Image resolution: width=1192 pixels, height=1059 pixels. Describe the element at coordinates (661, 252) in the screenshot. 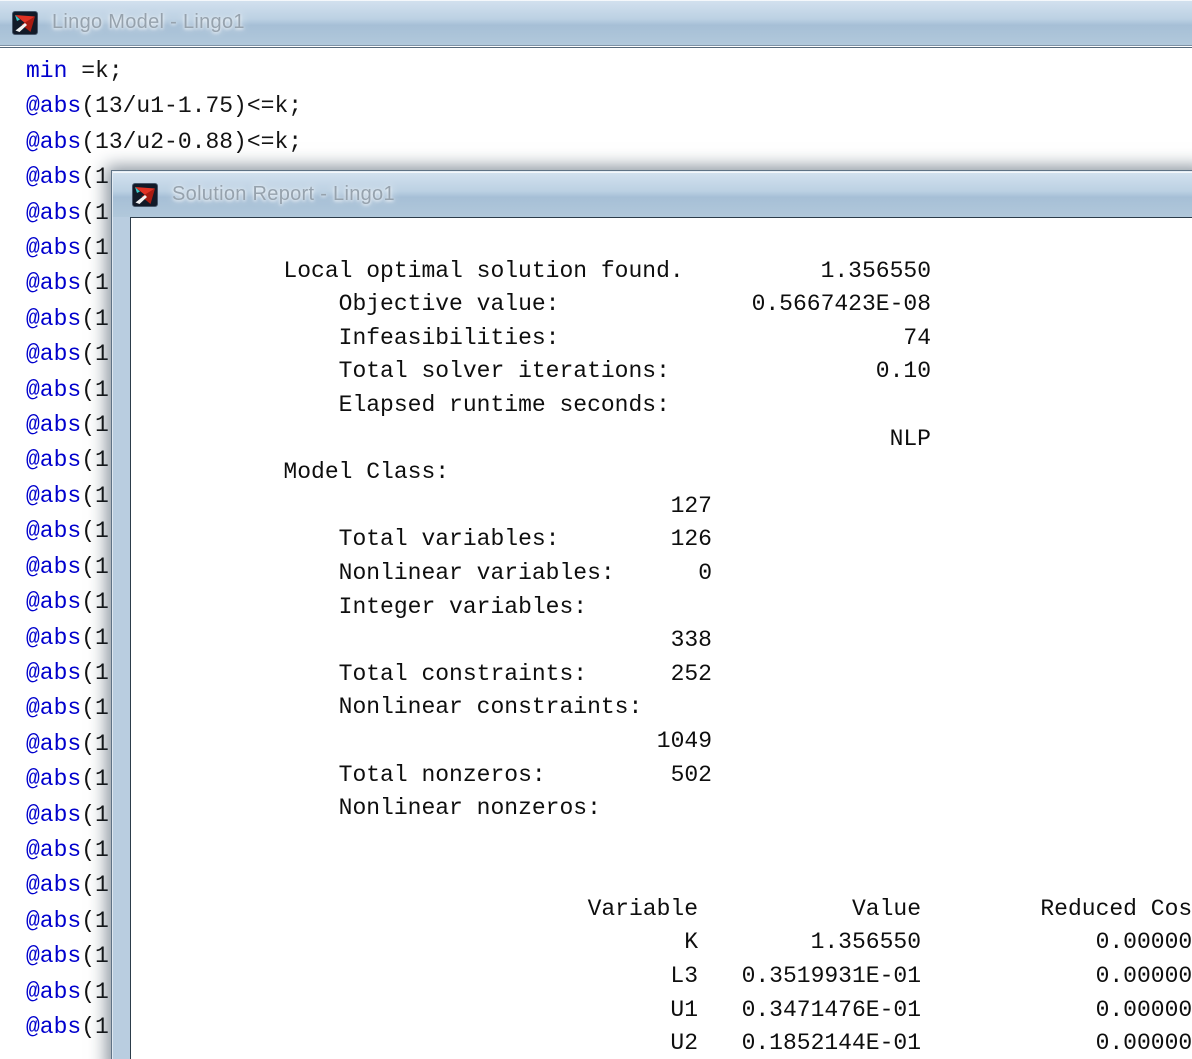

I see `status-line: Local optimal solution found.` at that location.